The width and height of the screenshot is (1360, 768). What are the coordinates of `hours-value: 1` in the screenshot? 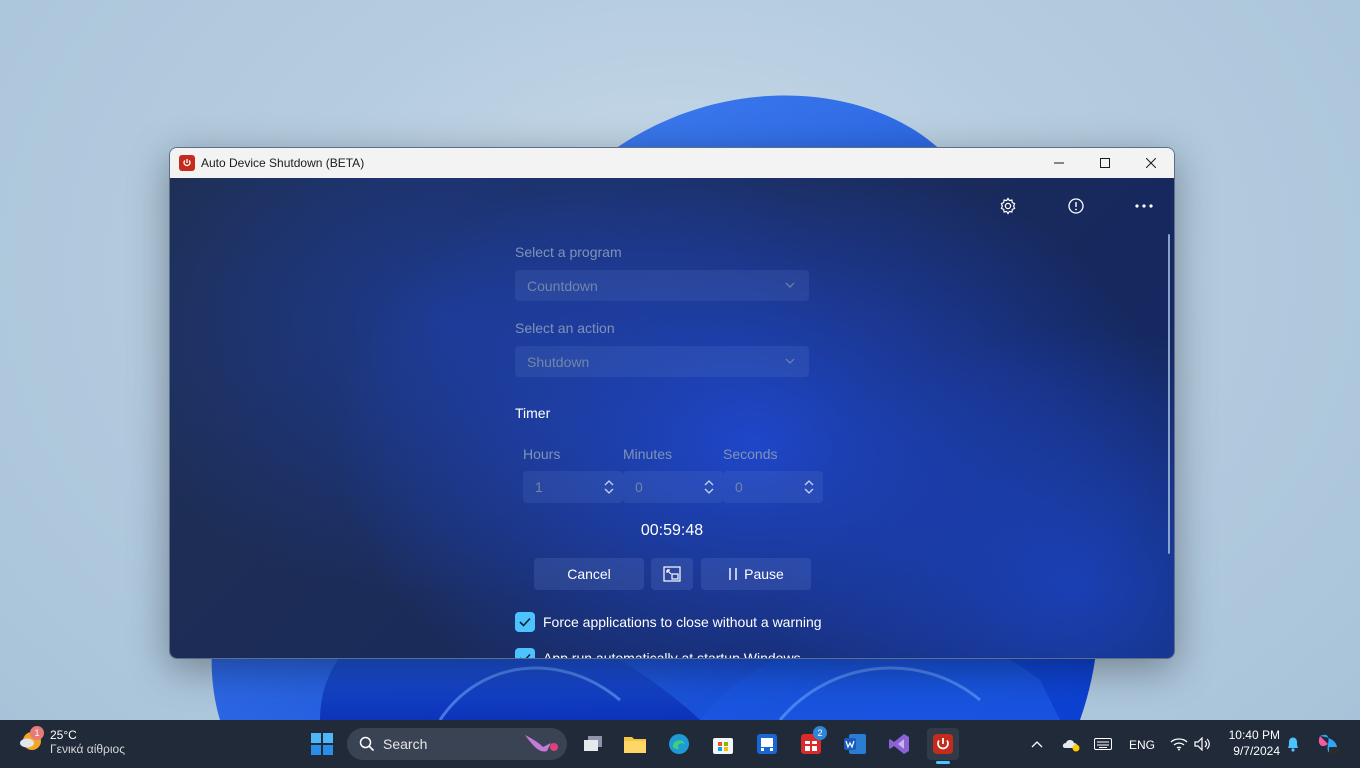 It's located at (539, 487).